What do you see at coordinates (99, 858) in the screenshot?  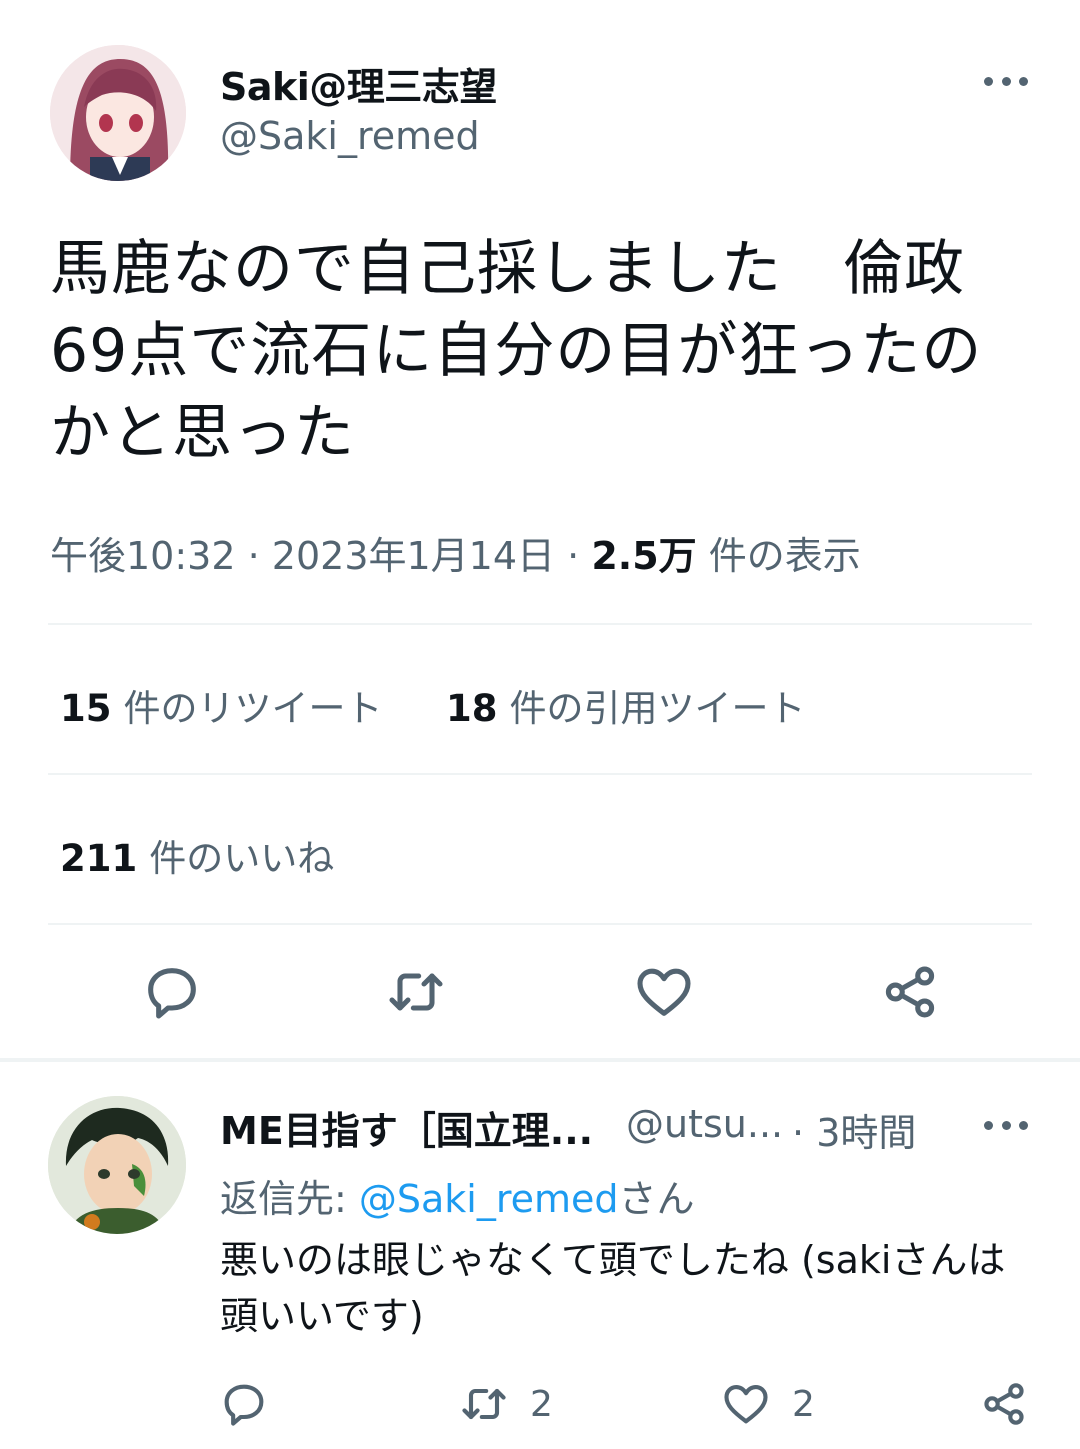 I see `likes-count: 211` at bounding box center [99, 858].